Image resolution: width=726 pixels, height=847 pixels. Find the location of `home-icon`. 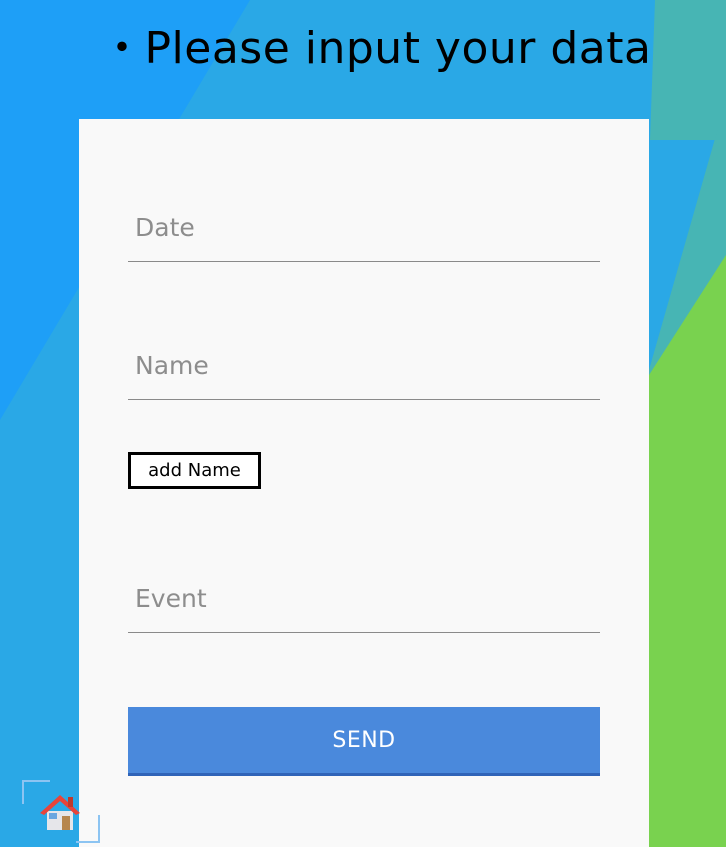

home-icon is located at coordinates (60, 812).